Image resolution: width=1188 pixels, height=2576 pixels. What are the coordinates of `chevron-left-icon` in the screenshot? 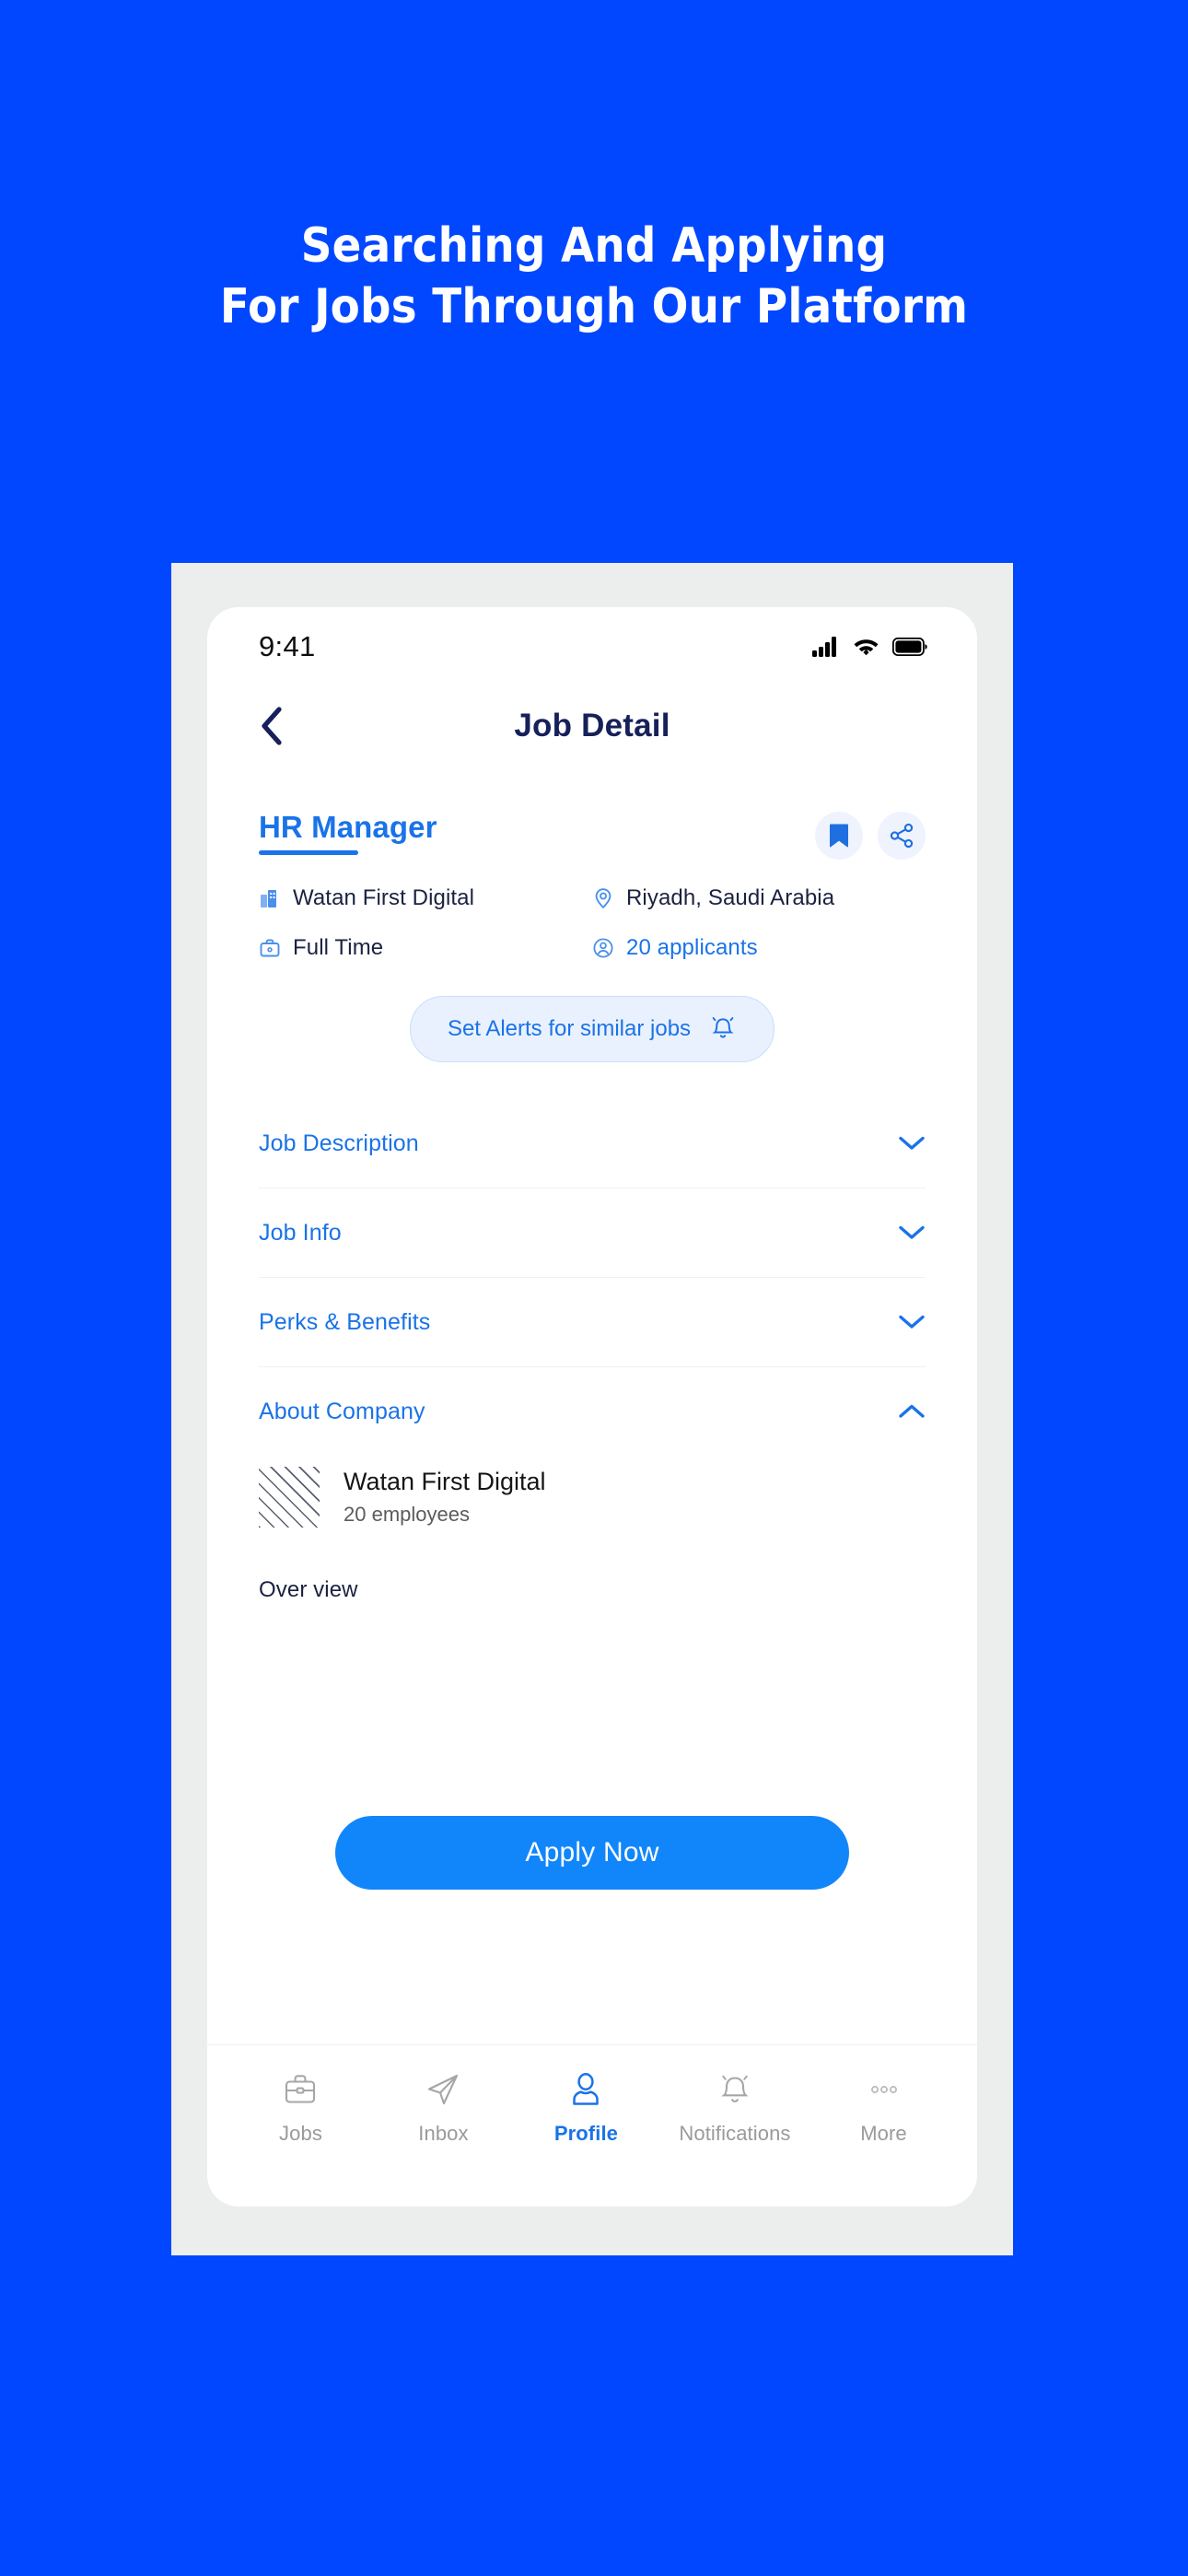 It's located at (272, 726).